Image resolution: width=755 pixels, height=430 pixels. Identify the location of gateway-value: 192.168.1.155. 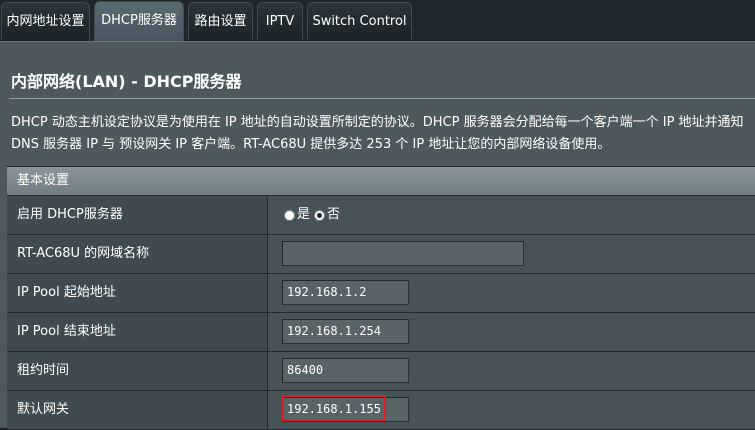
(512, 410).